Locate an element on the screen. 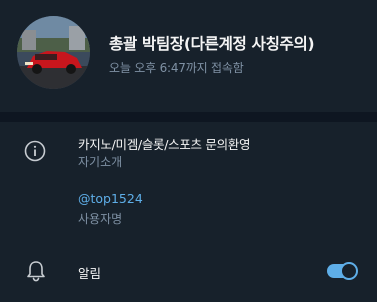 Image resolution: width=377 pixels, height=302 pixels. notifications-toggle is located at coordinates (342, 271).